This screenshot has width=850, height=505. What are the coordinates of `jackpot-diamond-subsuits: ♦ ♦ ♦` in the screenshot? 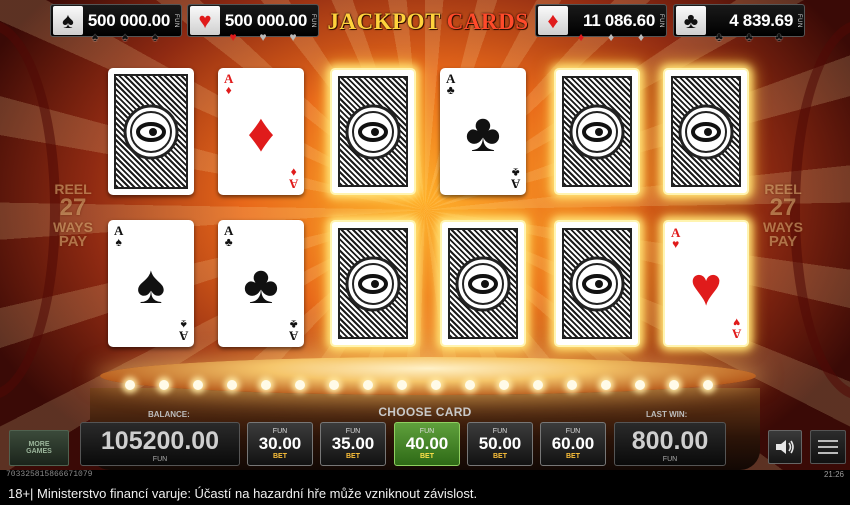 It's located at (611, 37).